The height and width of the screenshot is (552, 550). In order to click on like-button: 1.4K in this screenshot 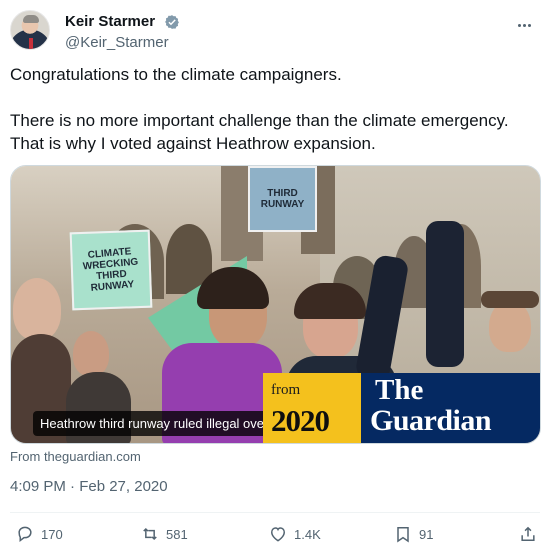, I will do `click(294, 534)`.